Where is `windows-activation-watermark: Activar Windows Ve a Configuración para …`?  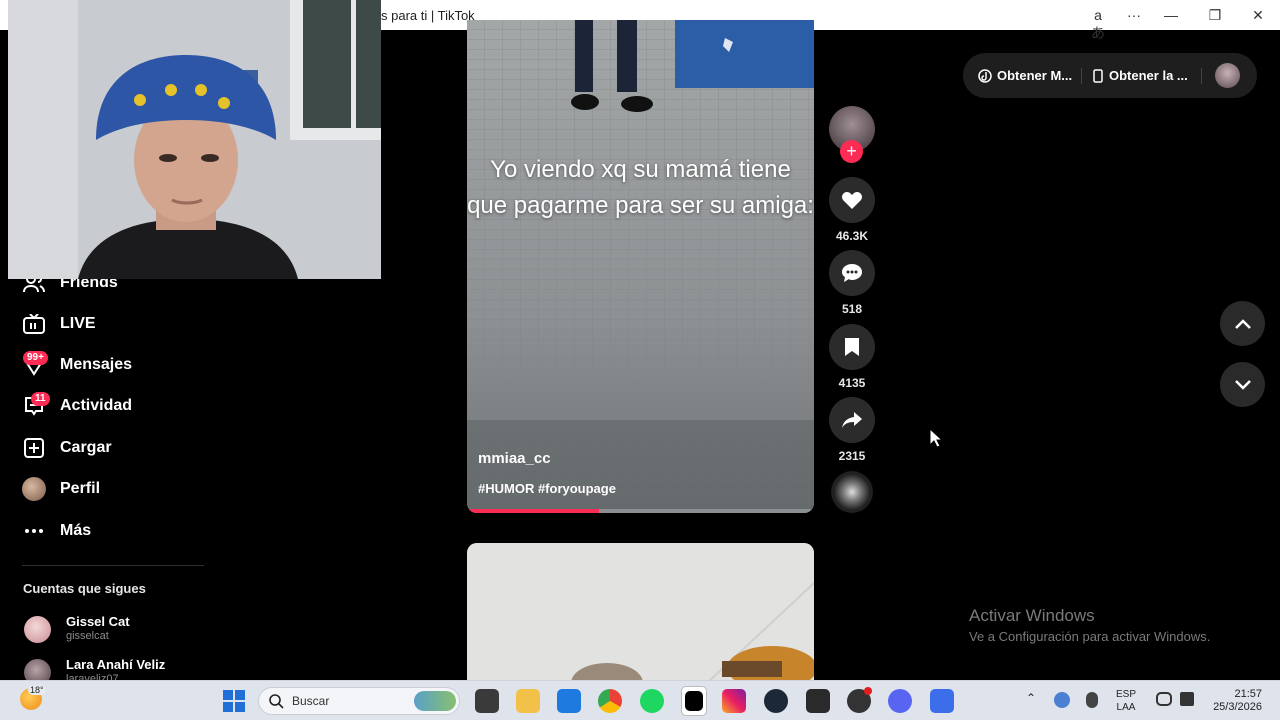
windows-activation-watermark: Activar Windows Ve a Configuración para … is located at coordinates (1089, 625).